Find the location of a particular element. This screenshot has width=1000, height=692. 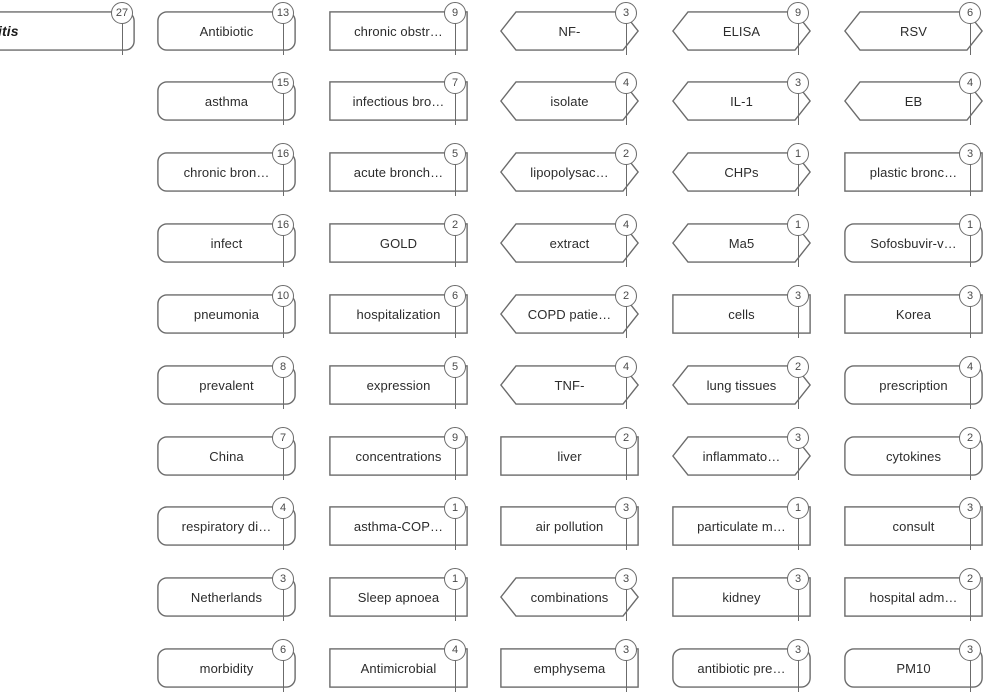

concept-count-badge: 13 is located at coordinates (283, 13).